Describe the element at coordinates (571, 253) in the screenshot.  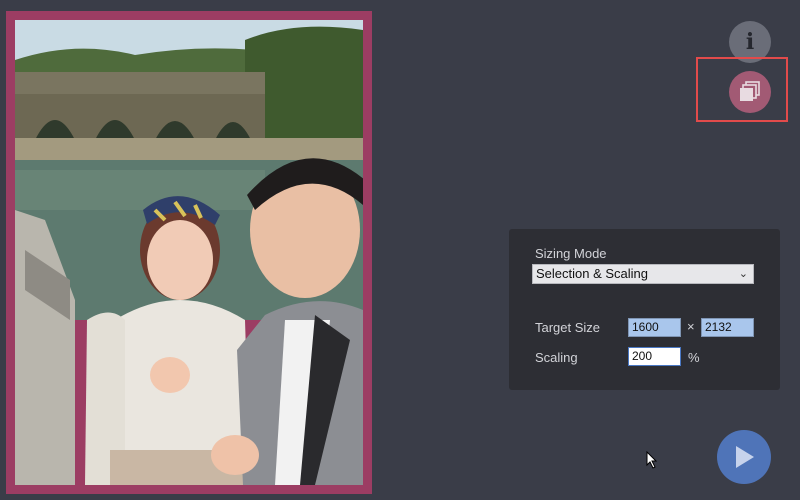
I see `sizing-mode-label: Sizing Mode` at that location.